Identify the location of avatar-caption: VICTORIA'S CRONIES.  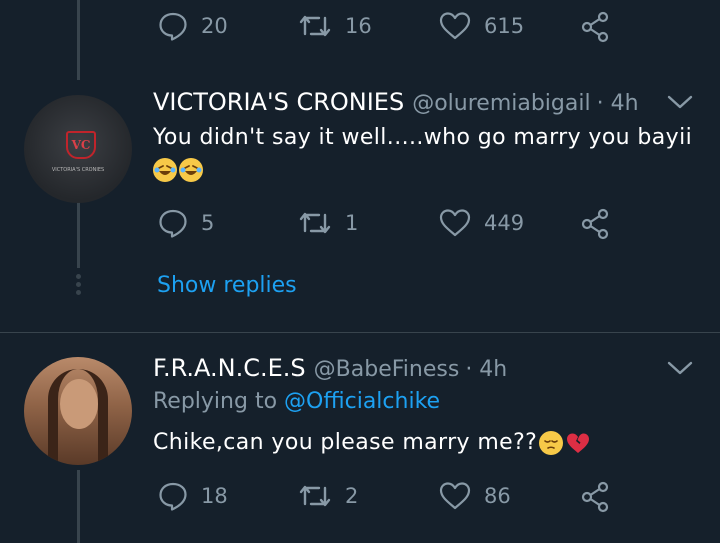
(78, 170).